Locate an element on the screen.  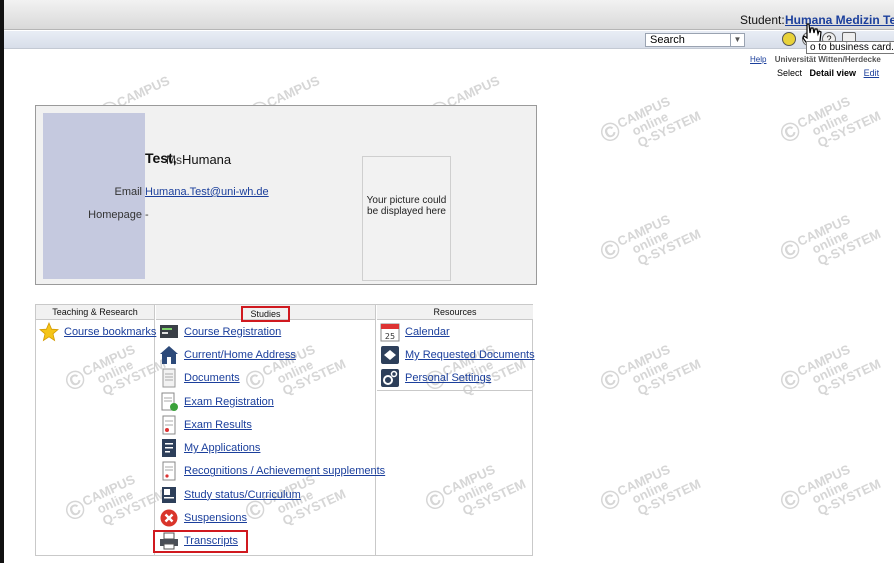
student-label: Student: is located at coordinates (762, 20).